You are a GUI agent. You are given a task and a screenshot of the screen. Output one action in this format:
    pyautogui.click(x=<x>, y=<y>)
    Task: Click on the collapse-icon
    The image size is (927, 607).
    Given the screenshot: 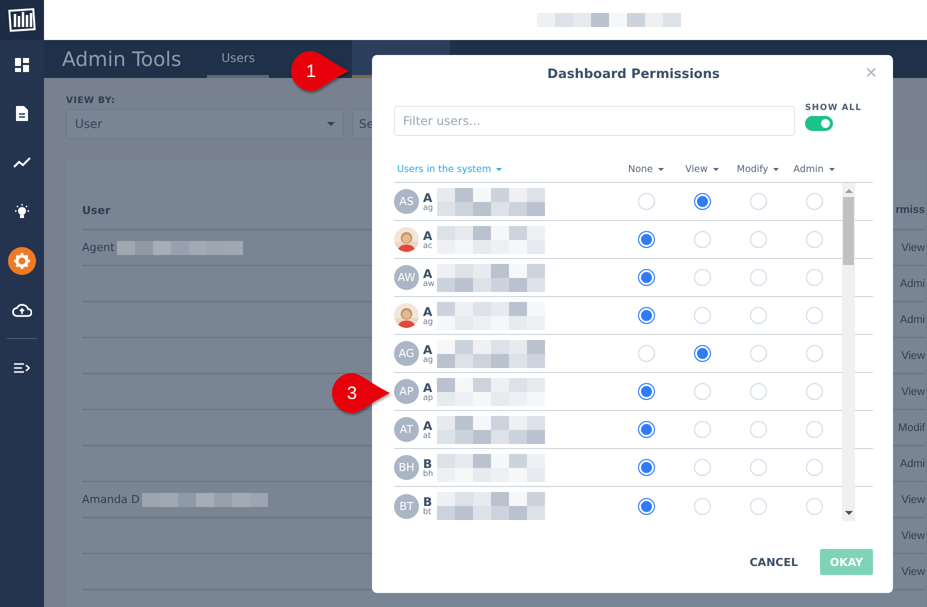 What is the action you would take?
    pyautogui.click(x=22, y=368)
    